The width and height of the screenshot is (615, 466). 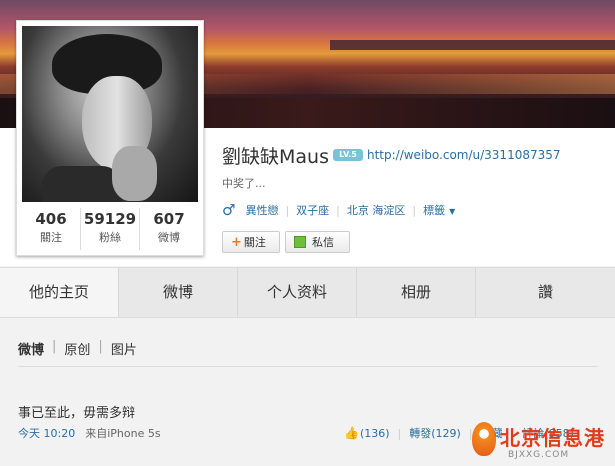 I want to click on profile-tabs: 他的主页 微博 个人资料 相册 讚, so click(x=307, y=292).